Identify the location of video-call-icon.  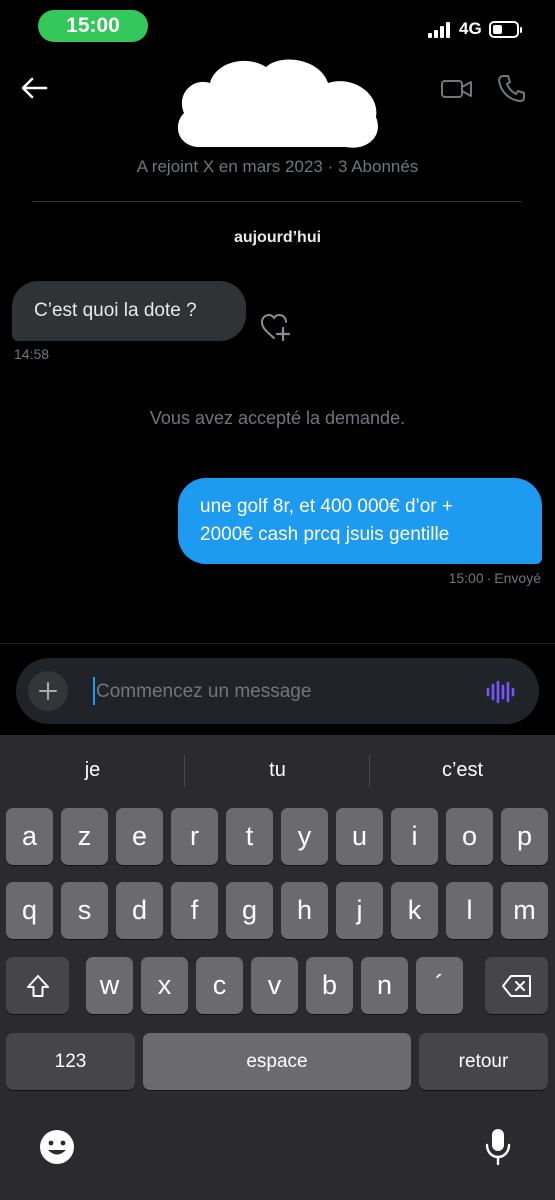
(456, 89).